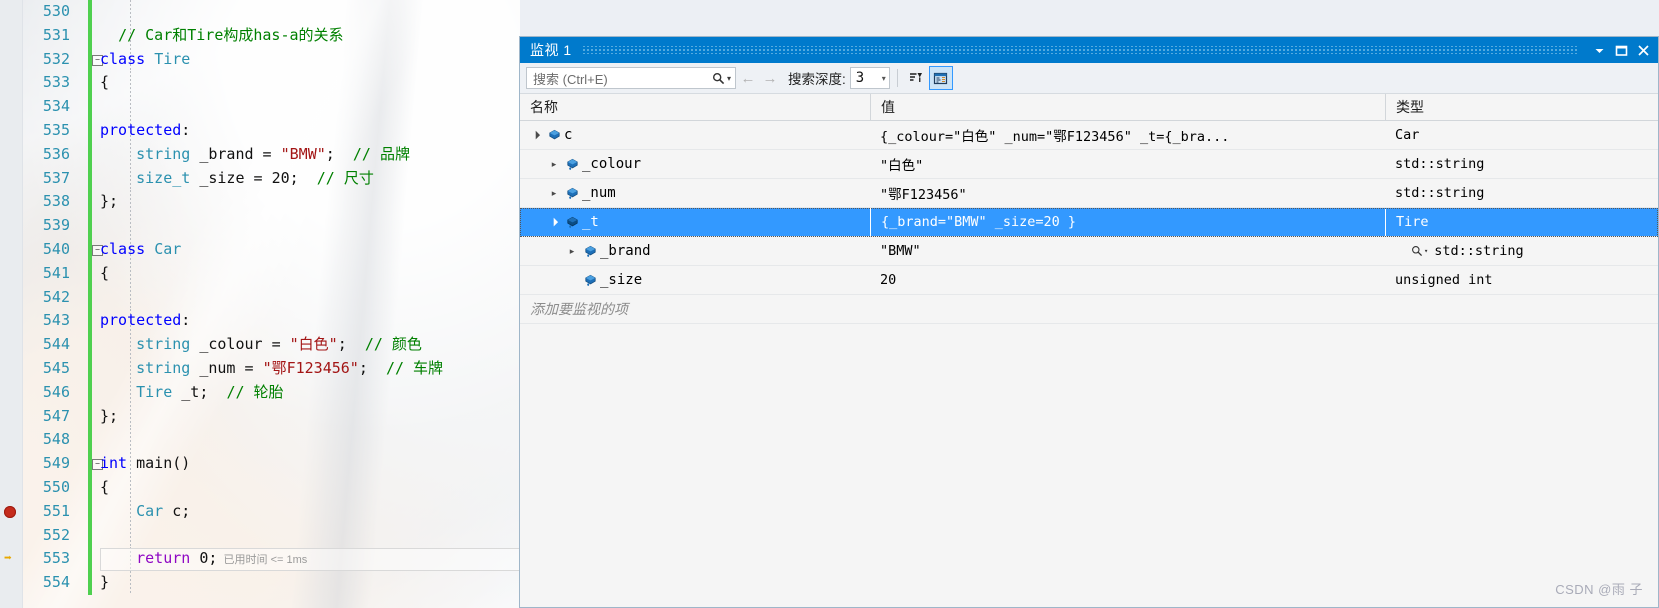  Describe the element at coordinates (695, 222) in the screenshot. I see `watch-row-name-cell: _t` at that location.